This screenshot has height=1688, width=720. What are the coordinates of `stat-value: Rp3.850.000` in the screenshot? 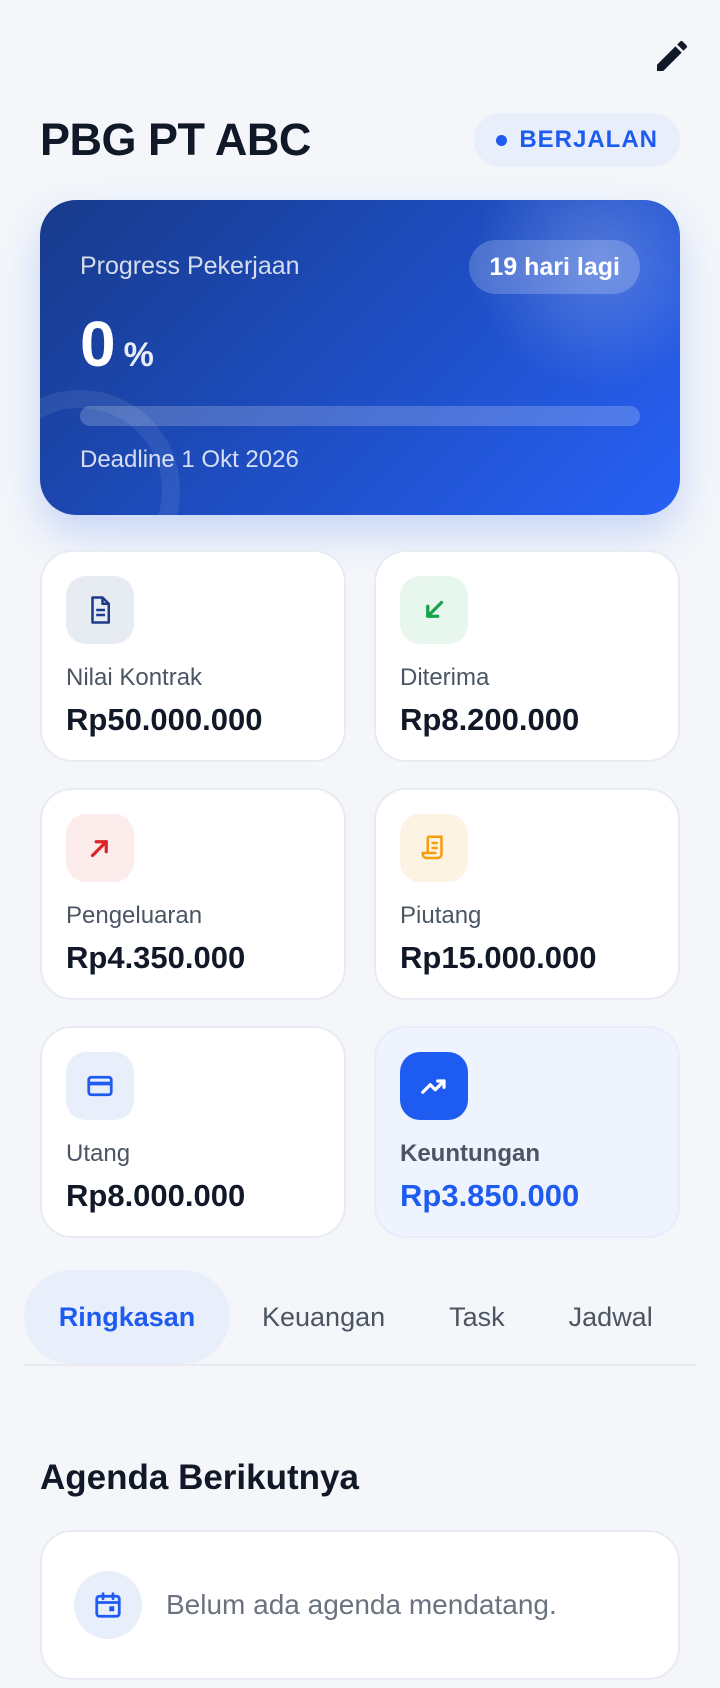 It's located at (490, 1195).